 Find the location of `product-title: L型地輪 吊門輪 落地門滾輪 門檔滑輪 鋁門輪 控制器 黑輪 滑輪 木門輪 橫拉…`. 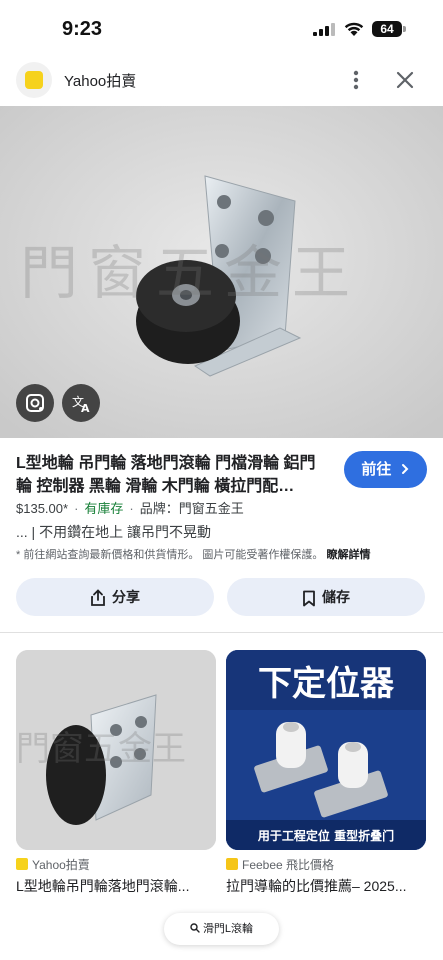

product-title: L型地輪 吊門輪 落地門滾輪 門檔滑輪 鋁門輪 控制器 黑輪 滑輪 木門輪 橫拉… is located at coordinates (172, 475).